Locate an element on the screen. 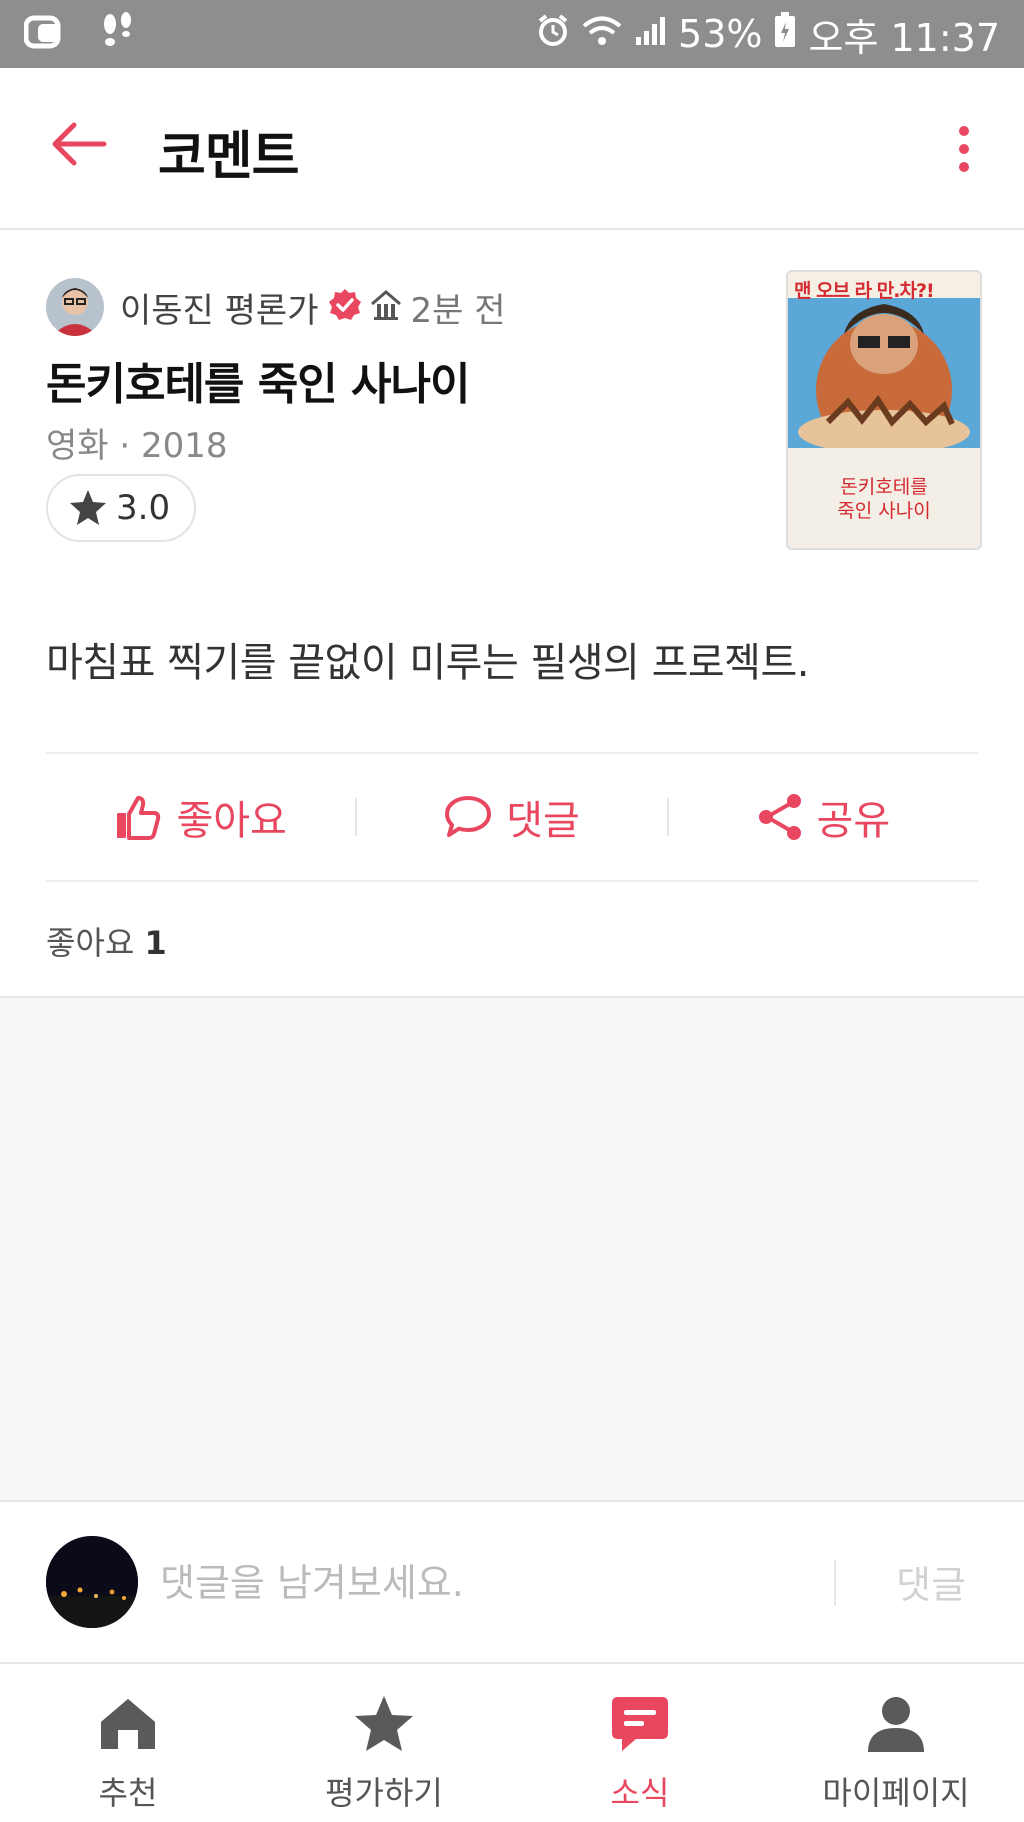  nav-item-recommend: 추천 is located at coordinates (128, 1743).